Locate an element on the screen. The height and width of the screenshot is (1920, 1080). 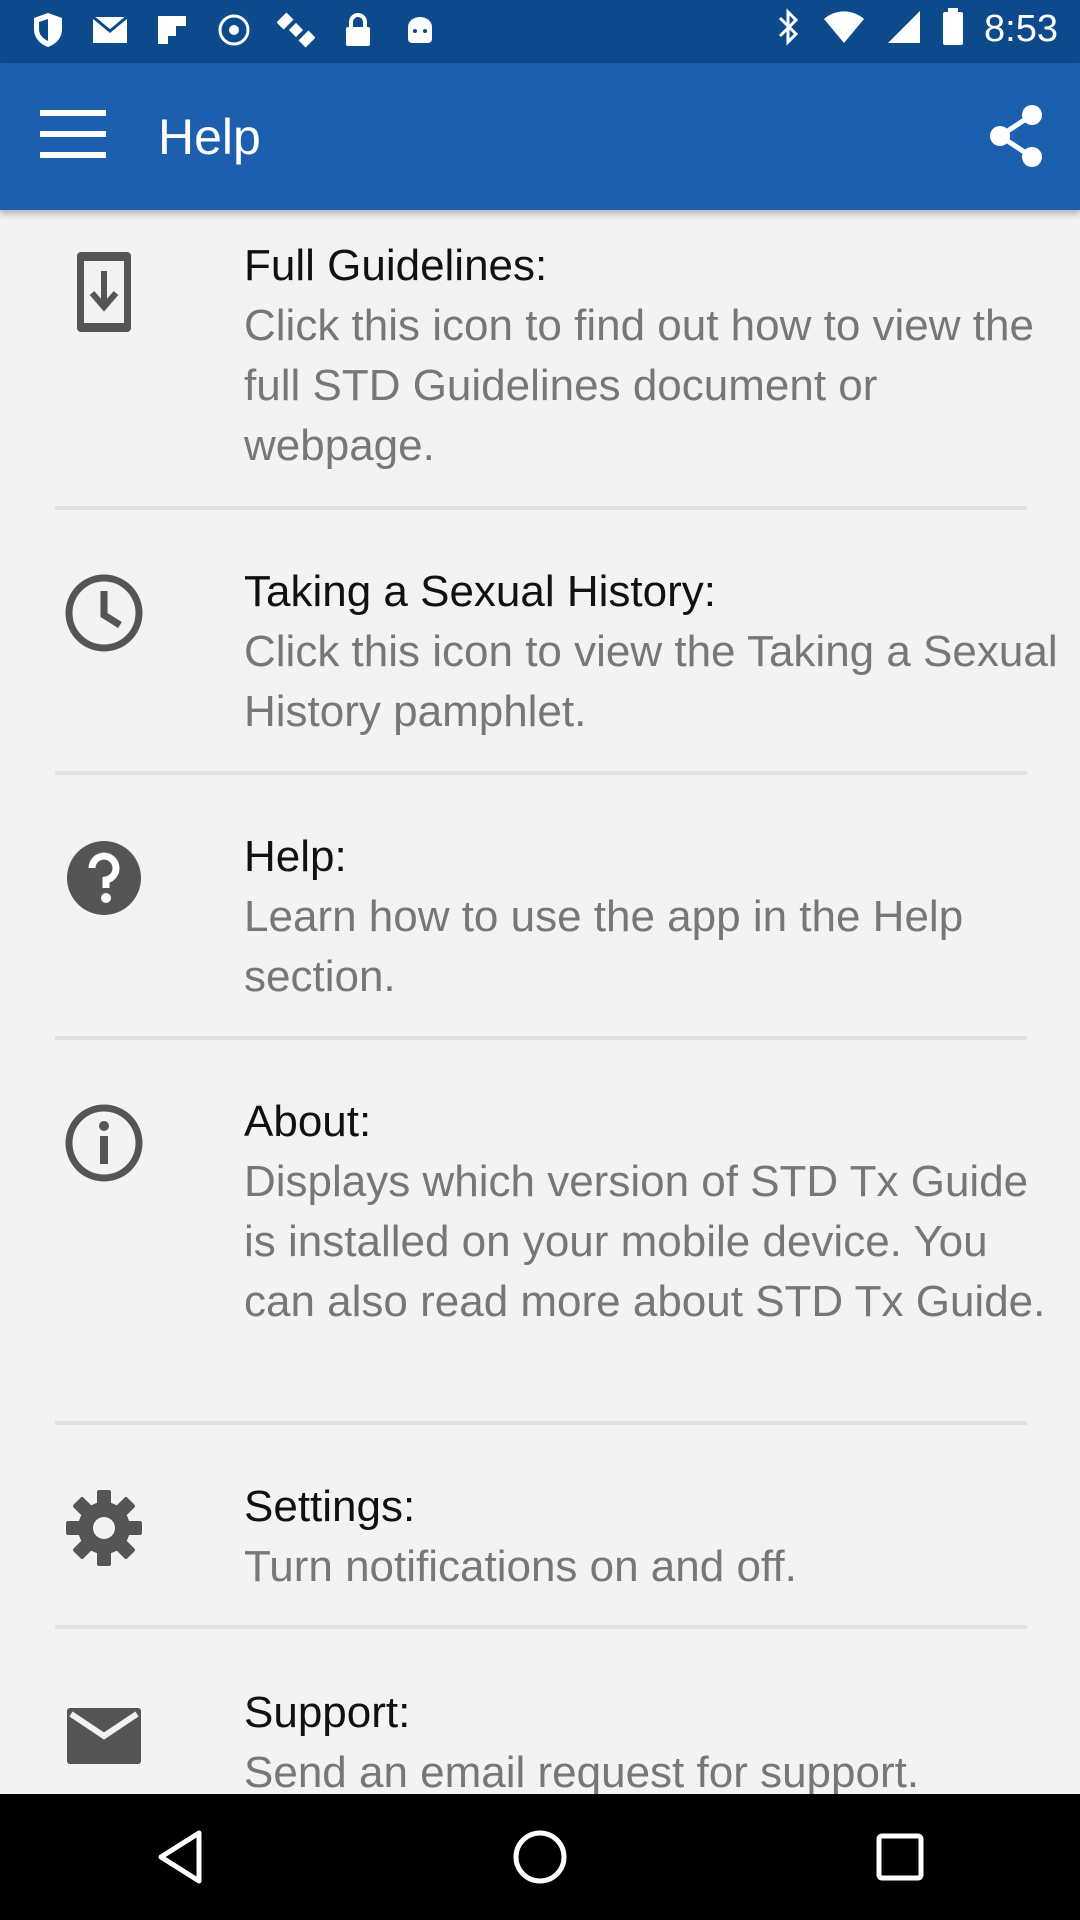
satellite-icon is located at coordinates (296, 30).